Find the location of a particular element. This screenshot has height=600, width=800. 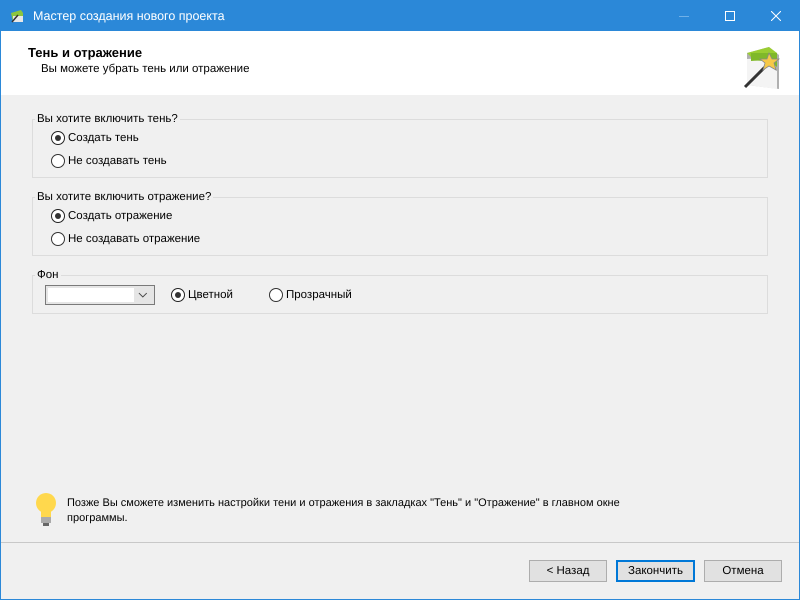

radio-label: Не создавать отражение is located at coordinates (134, 238).